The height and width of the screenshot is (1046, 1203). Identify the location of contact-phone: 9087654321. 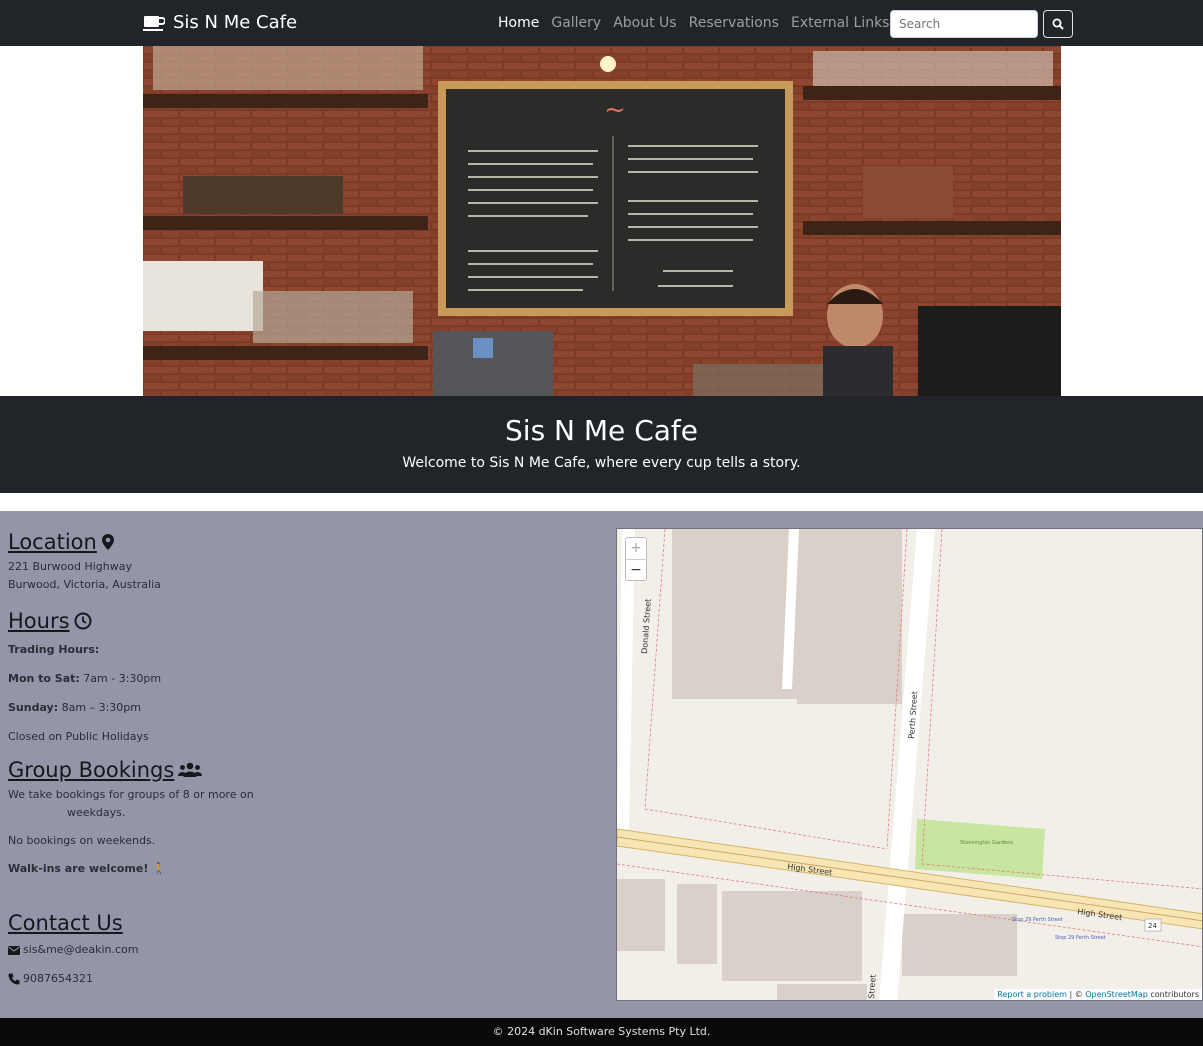
(73, 979).